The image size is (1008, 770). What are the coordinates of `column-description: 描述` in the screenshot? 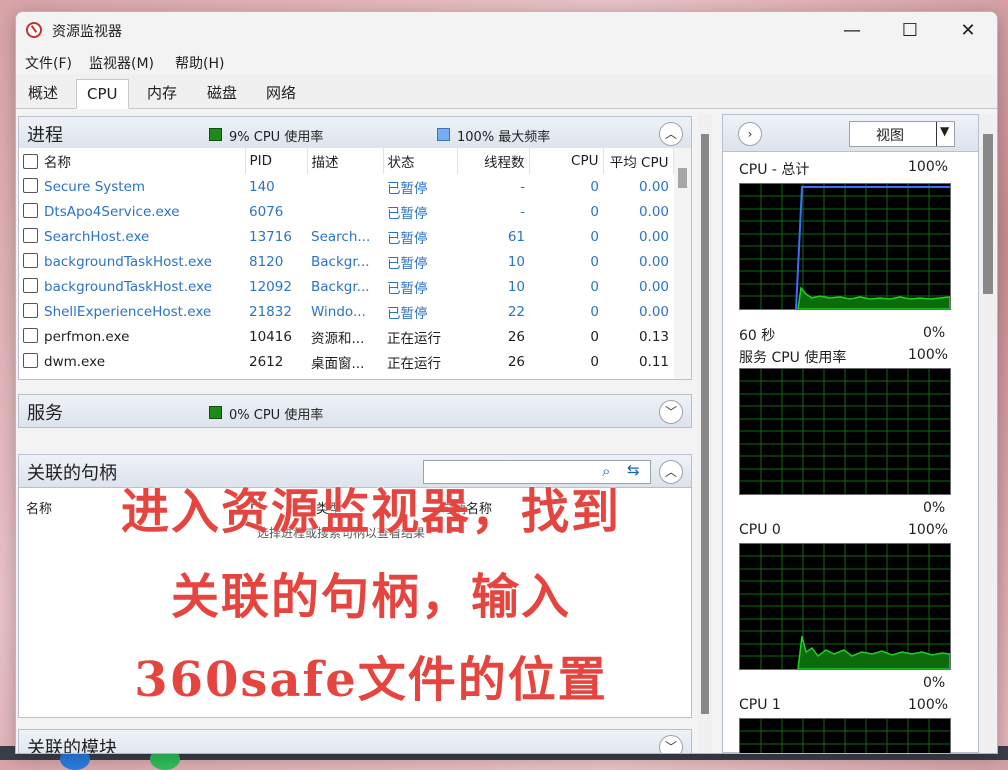 It's located at (345, 161).